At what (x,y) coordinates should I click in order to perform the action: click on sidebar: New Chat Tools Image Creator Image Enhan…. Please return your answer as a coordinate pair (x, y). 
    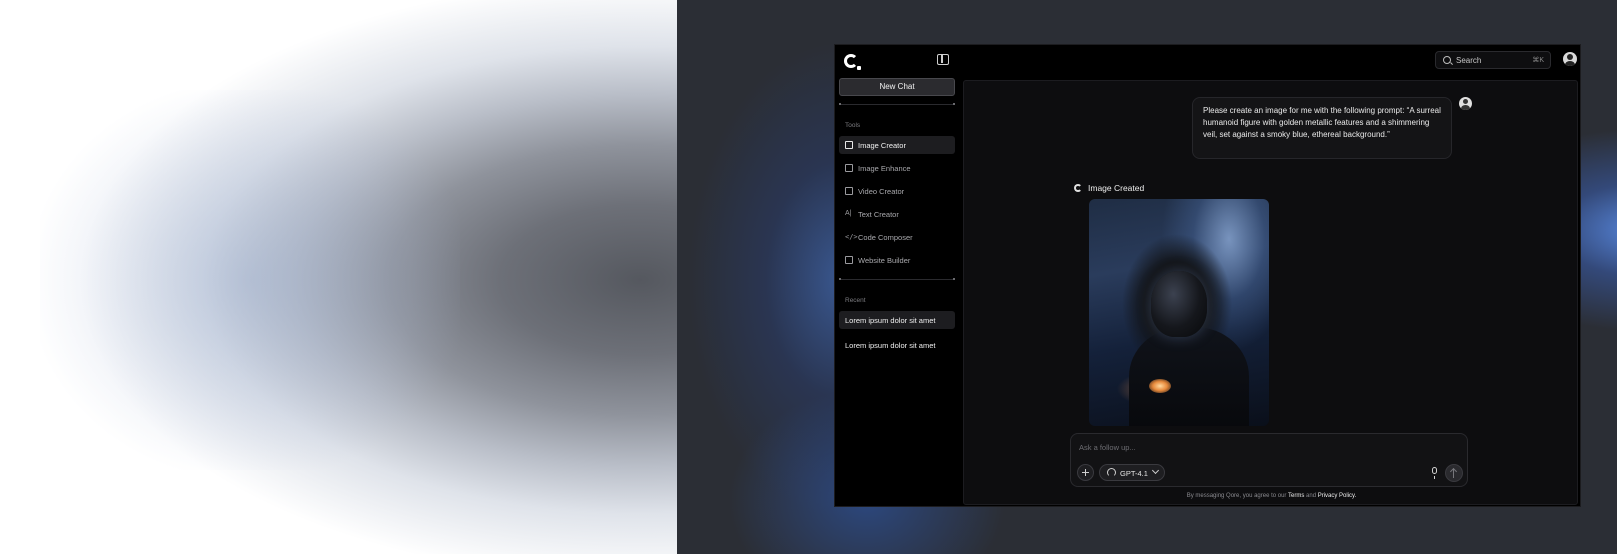
    Looking at the image, I should click on (897, 292).